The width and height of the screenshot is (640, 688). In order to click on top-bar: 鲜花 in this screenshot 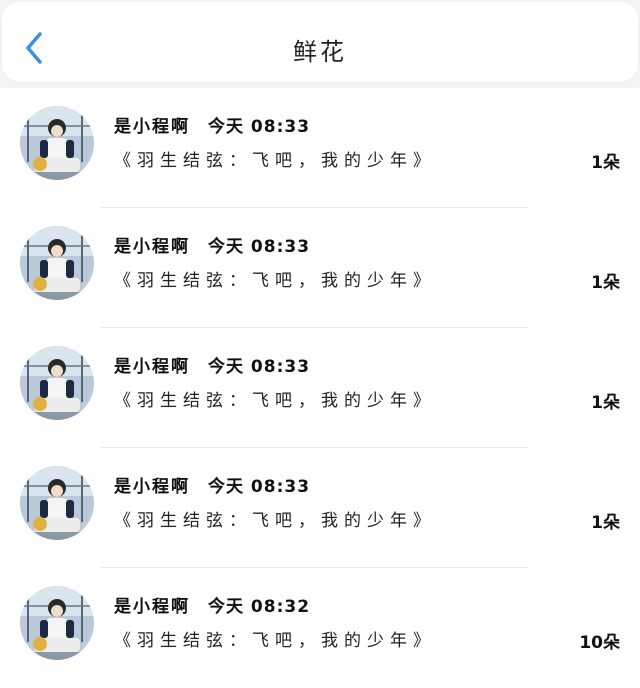, I will do `click(320, 42)`.